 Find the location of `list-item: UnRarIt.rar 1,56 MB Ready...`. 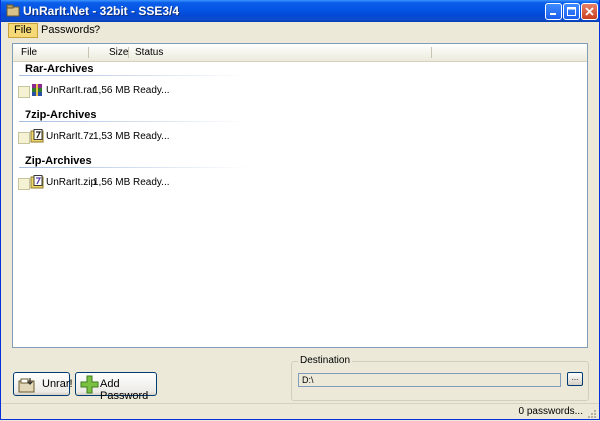

list-item: UnRarIt.rar 1,56 MB Ready... is located at coordinates (300, 91).